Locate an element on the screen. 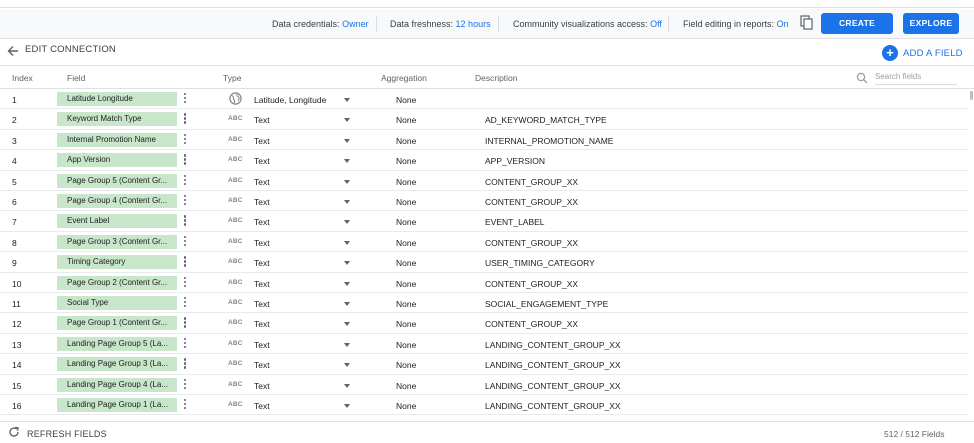 The height and width of the screenshot is (443, 974). explore-button: EXPLORE is located at coordinates (931, 23).